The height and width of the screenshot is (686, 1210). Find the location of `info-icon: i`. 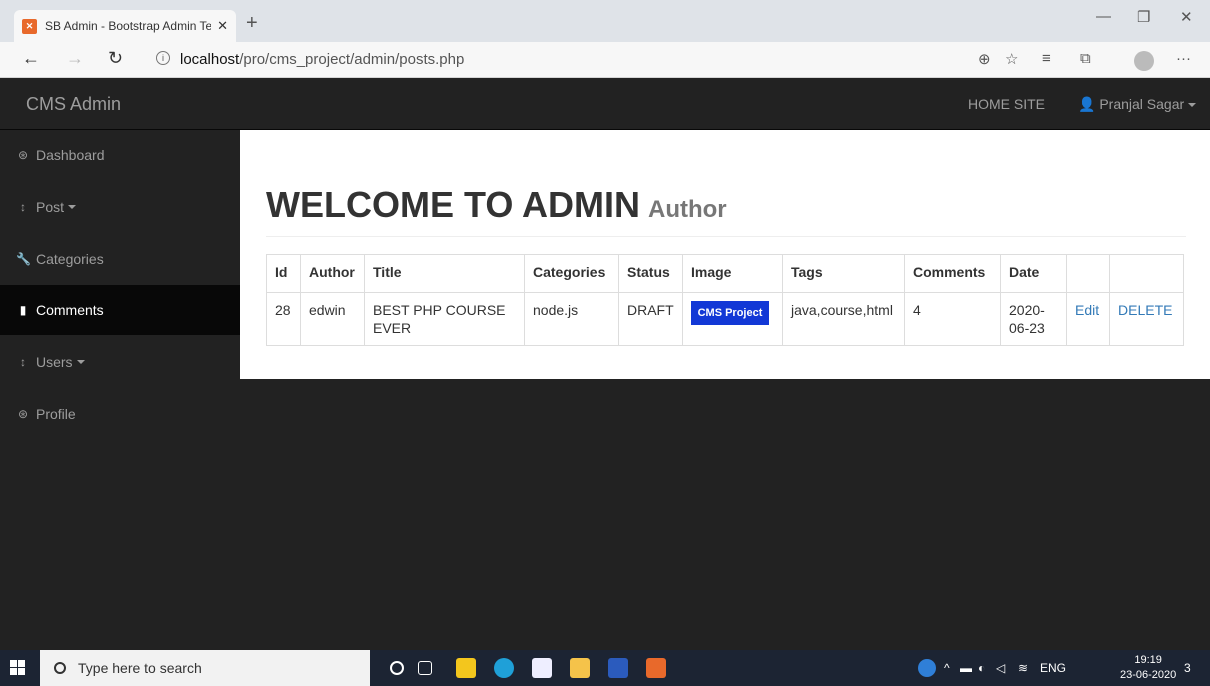

info-icon: i is located at coordinates (163, 58).